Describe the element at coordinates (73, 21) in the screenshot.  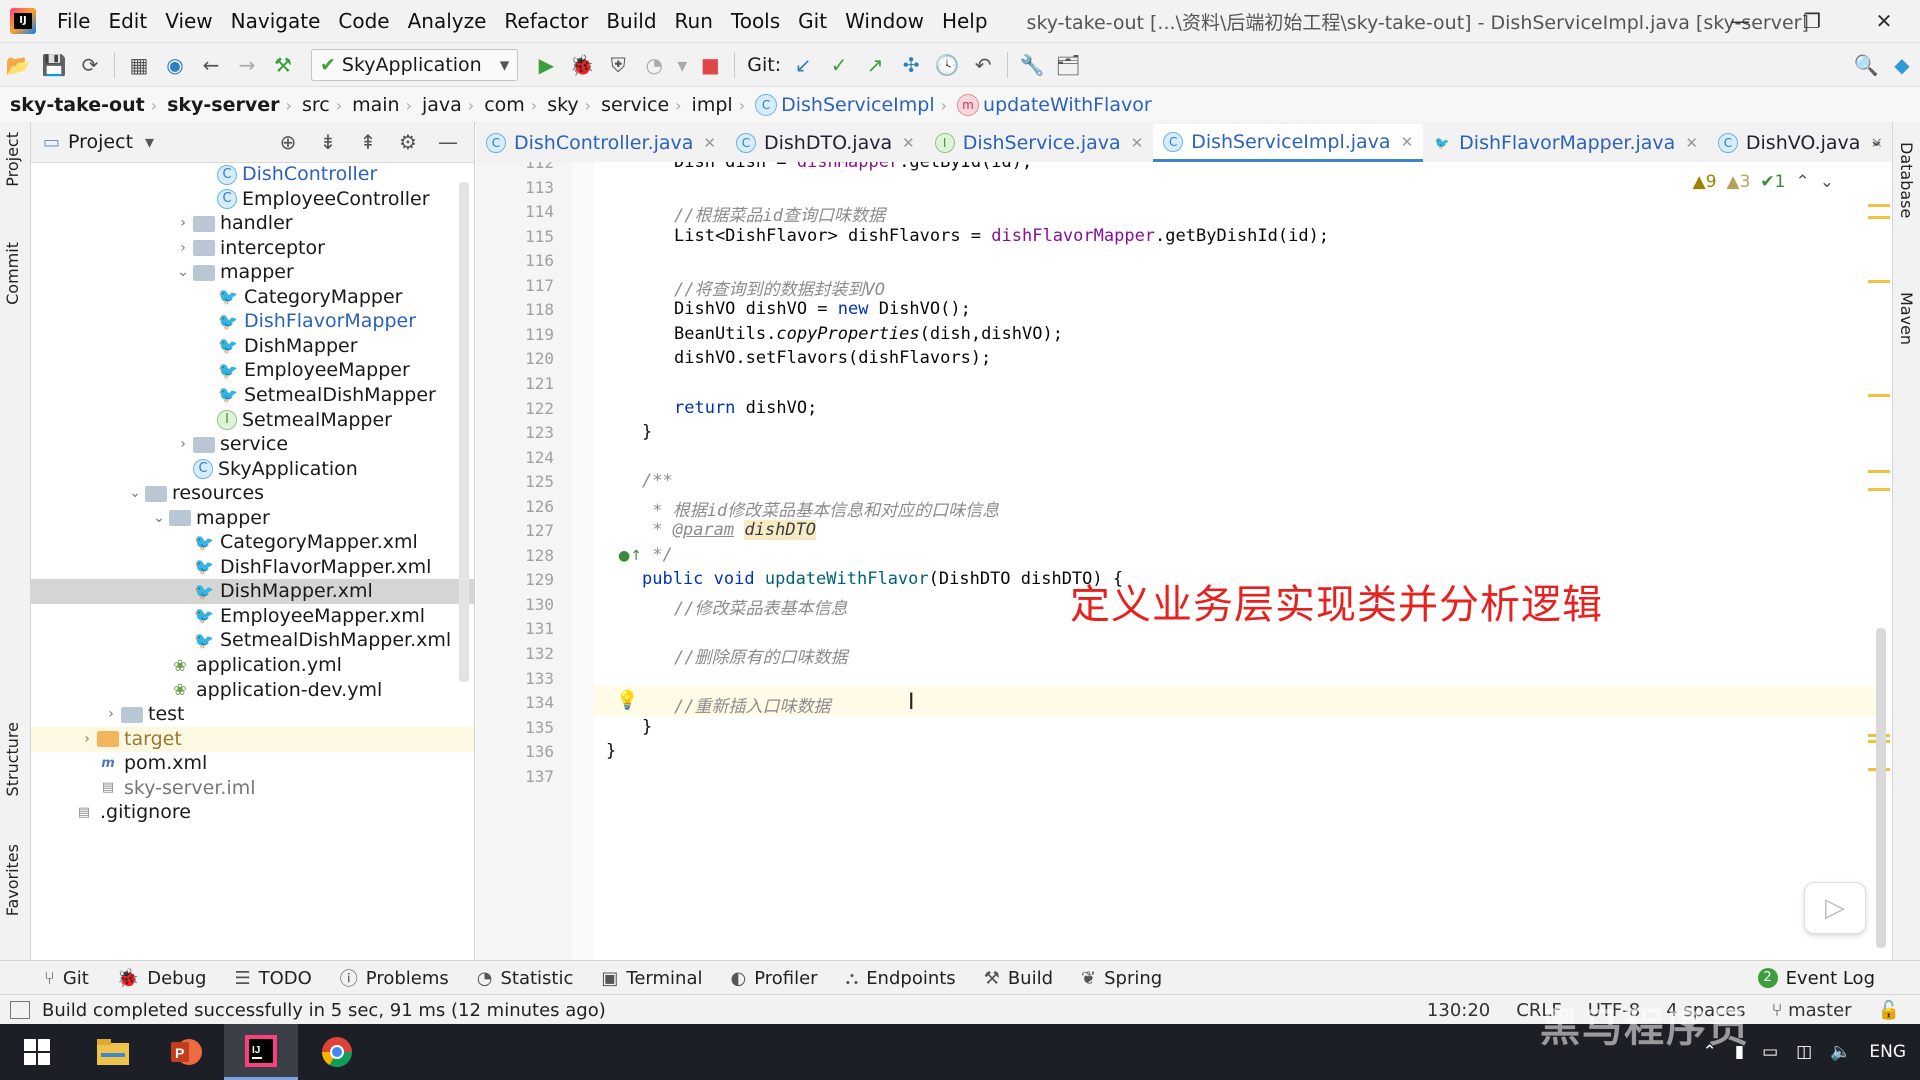
I see `menu-file: File` at that location.